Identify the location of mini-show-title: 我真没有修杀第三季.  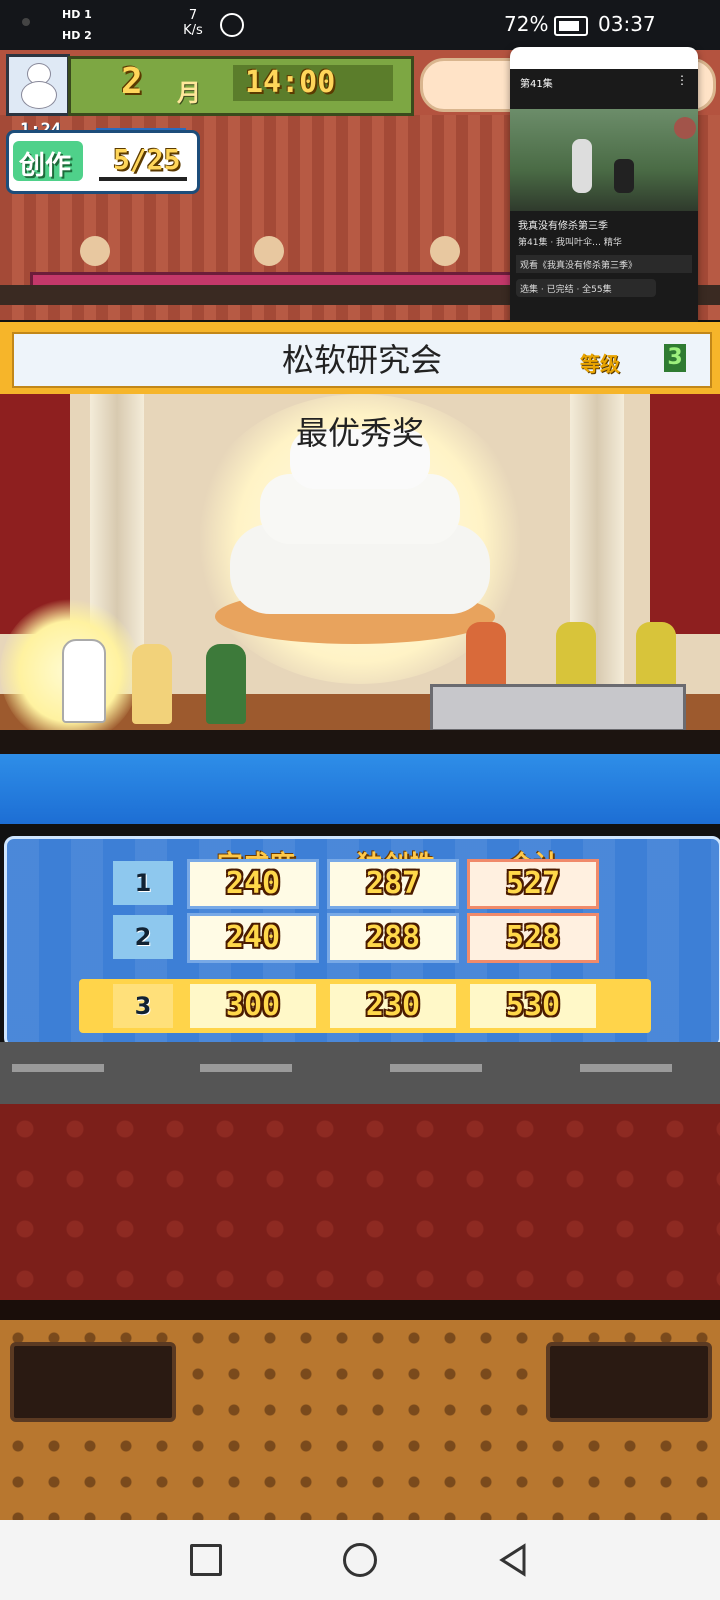
(563, 226).